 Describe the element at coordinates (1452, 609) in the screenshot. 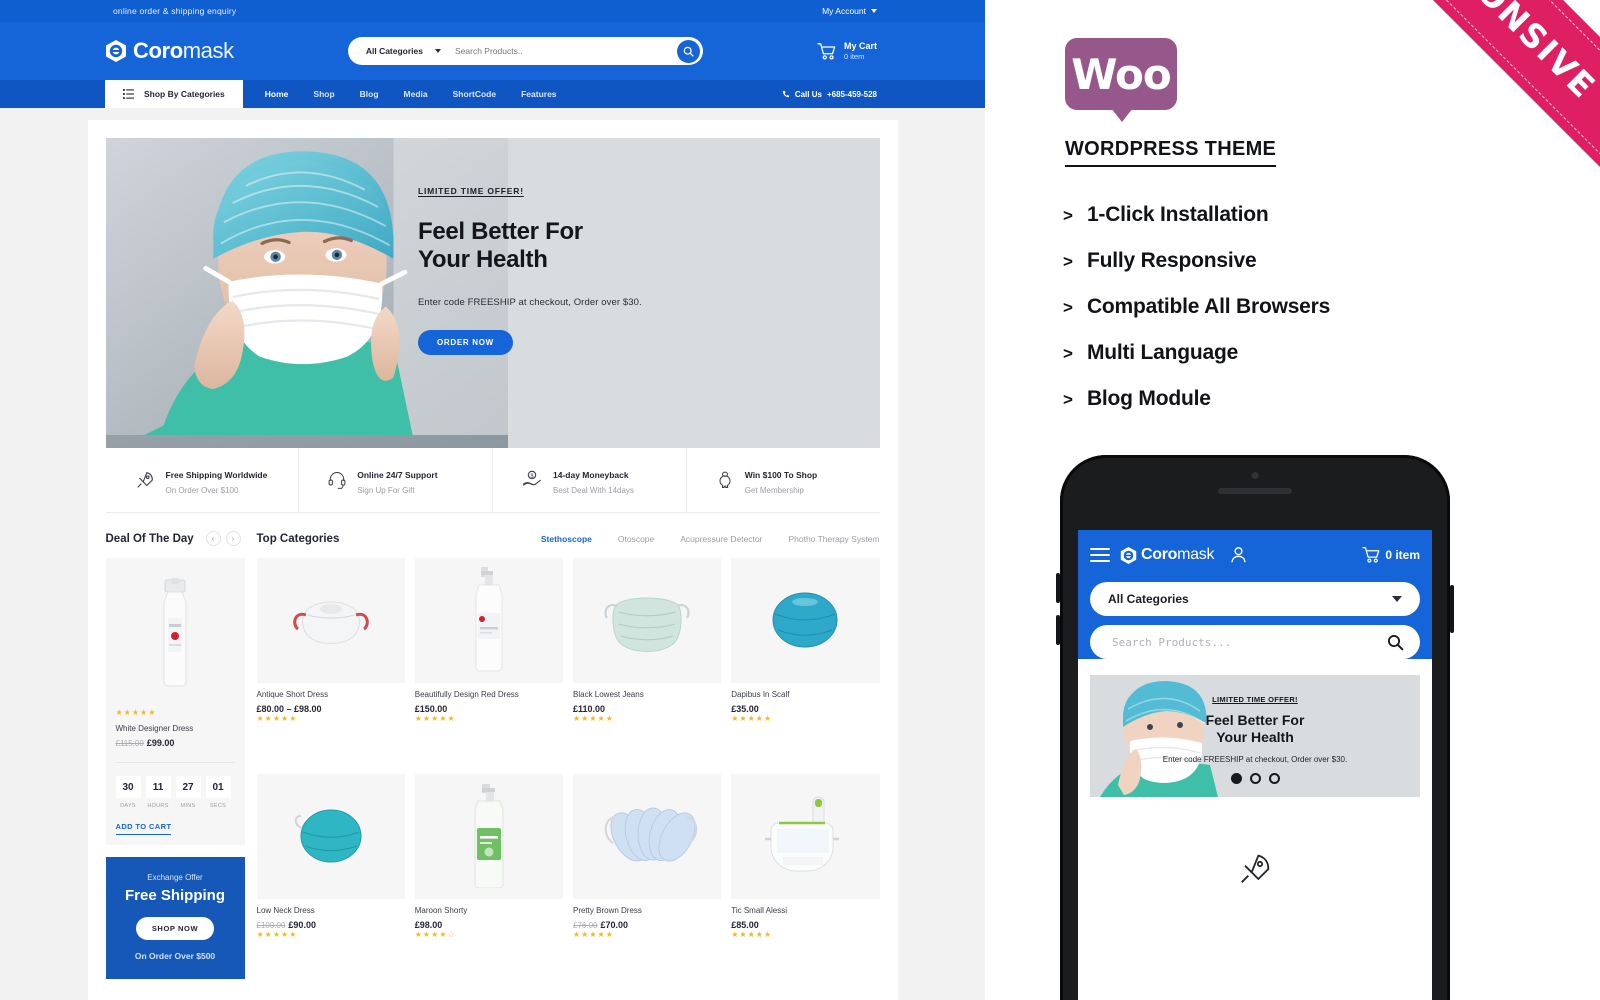

I see `power-button` at that location.